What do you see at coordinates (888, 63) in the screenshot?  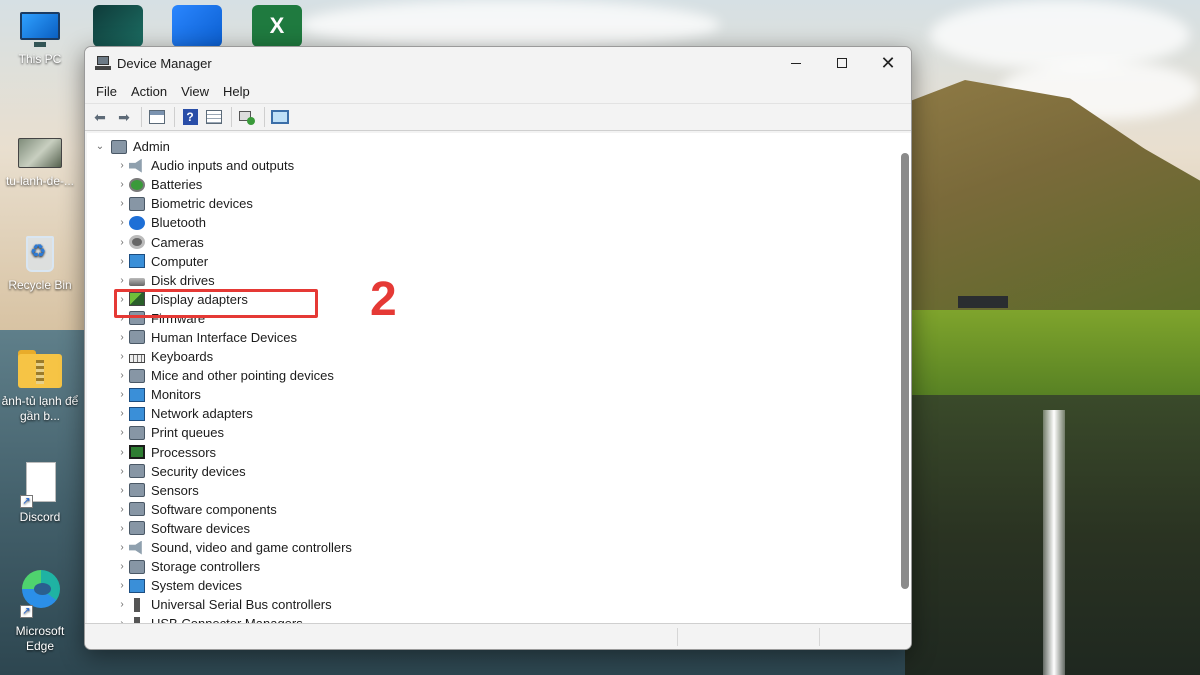 I see `close-button: ✕` at bounding box center [888, 63].